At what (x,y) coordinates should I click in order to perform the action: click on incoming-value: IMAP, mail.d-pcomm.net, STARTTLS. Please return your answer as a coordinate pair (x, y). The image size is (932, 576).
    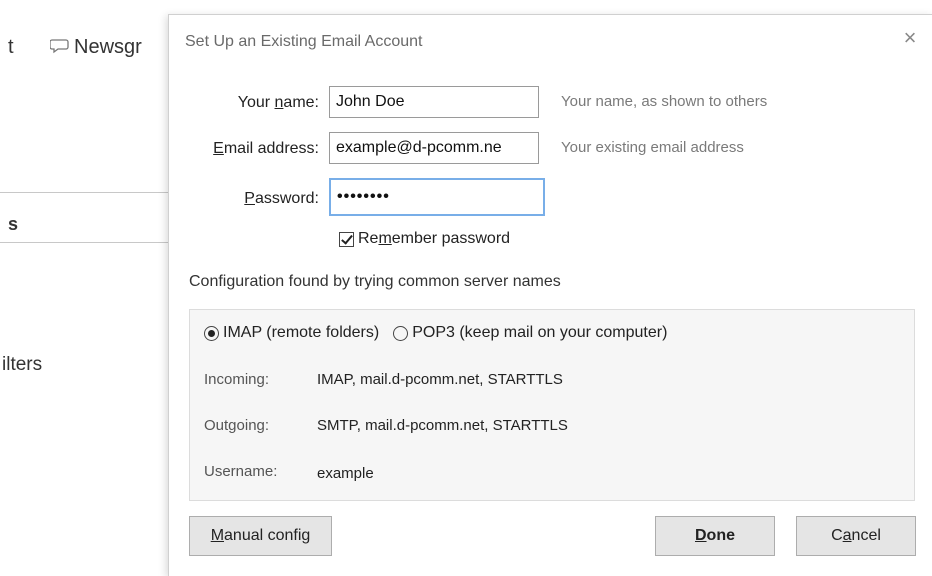
    Looking at the image, I should click on (440, 379).